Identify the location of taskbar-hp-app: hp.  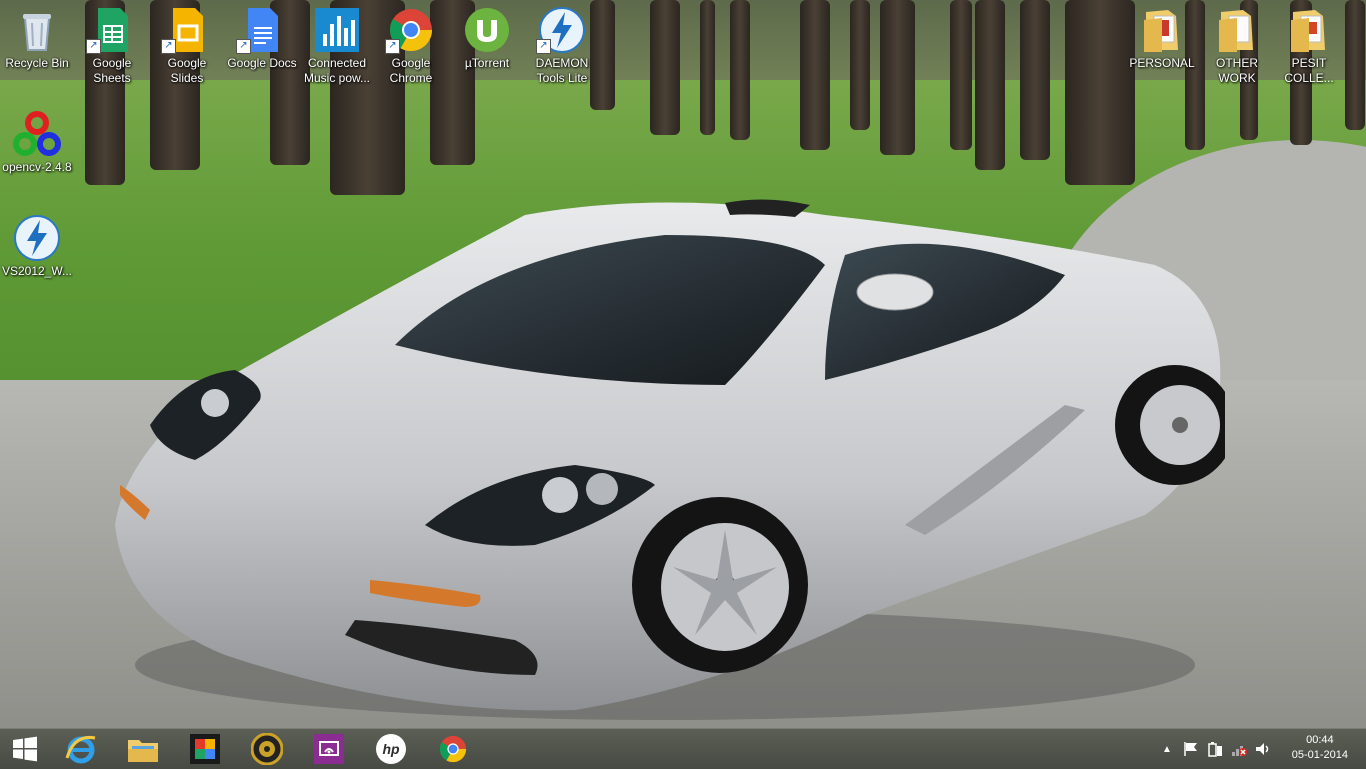
(391, 749).